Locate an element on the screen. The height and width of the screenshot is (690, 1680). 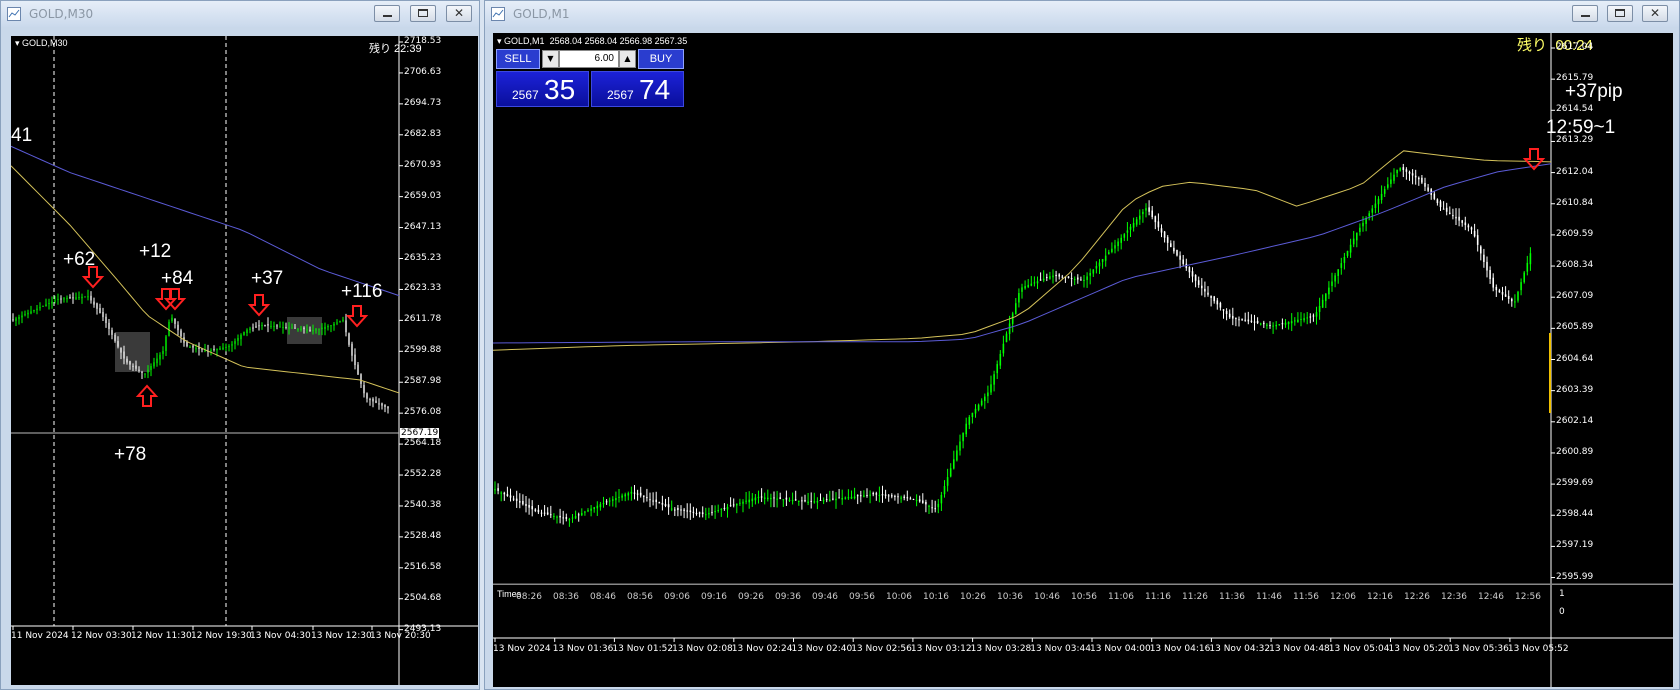
buy-price-box: 2567 74 is located at coordinates (637, 89).